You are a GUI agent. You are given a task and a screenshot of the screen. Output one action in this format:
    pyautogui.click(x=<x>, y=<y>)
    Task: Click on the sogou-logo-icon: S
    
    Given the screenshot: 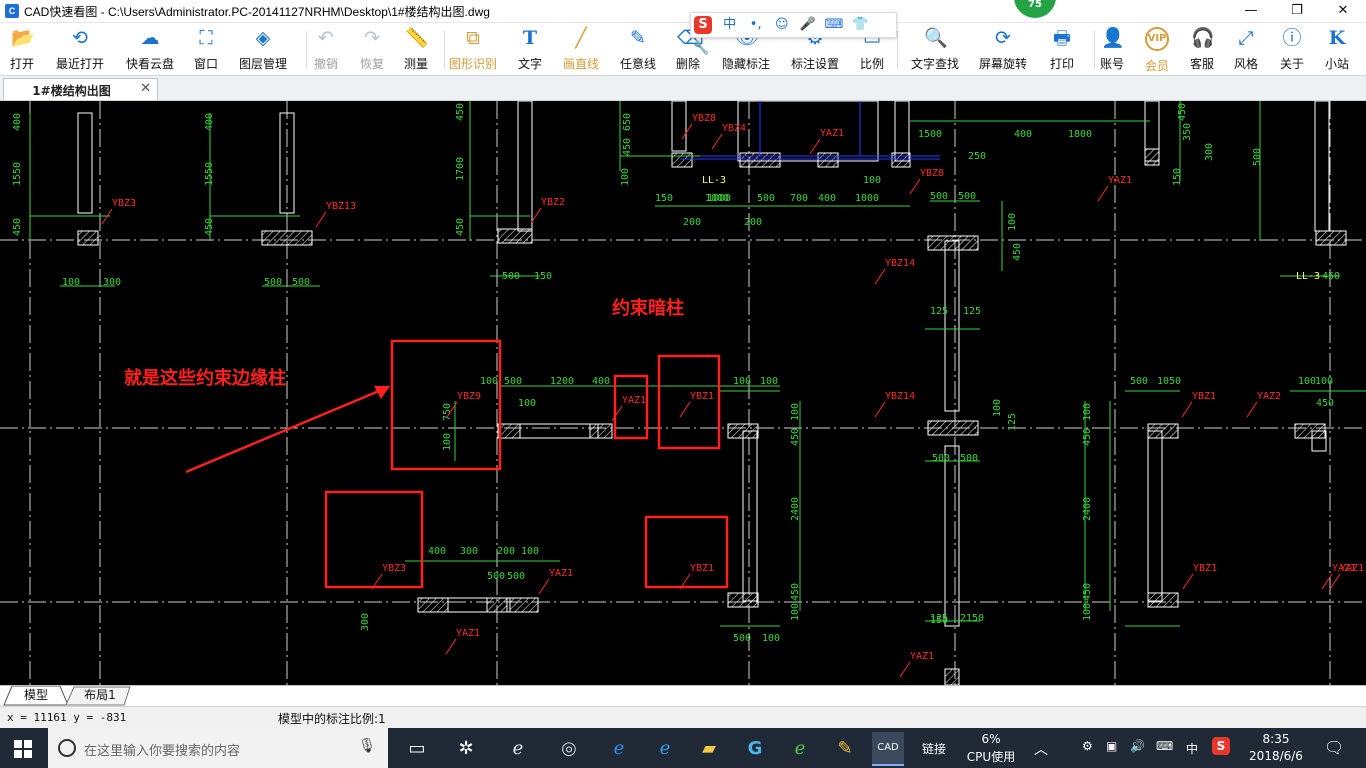 What is the action you would take?
    pyautogui.click(x=703, y=25)
    